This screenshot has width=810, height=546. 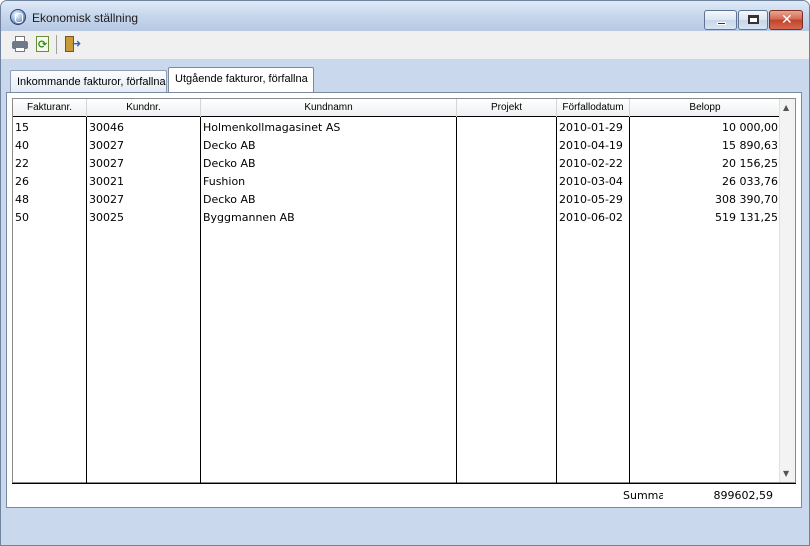 I want to click on close-button: ✕, so click(x=786, y=20).